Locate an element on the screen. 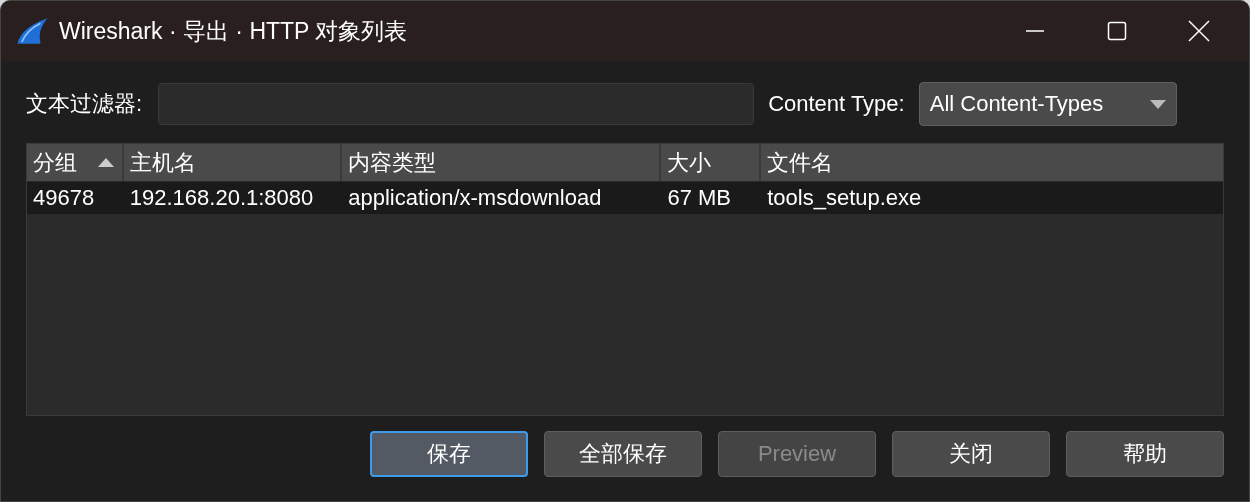 The height and width of the screenshot is (502, 1250). sort-up-icon is located at coordinates (105, 162).